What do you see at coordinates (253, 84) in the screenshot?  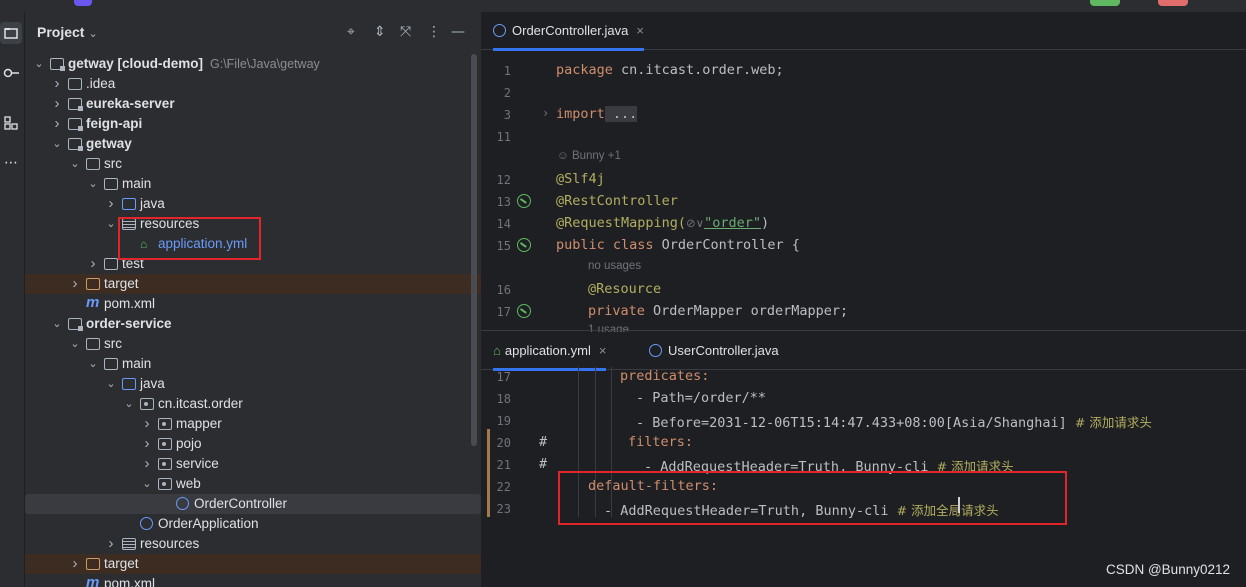 I see `tree-item: › .idea` at bounding box center [253, 84].